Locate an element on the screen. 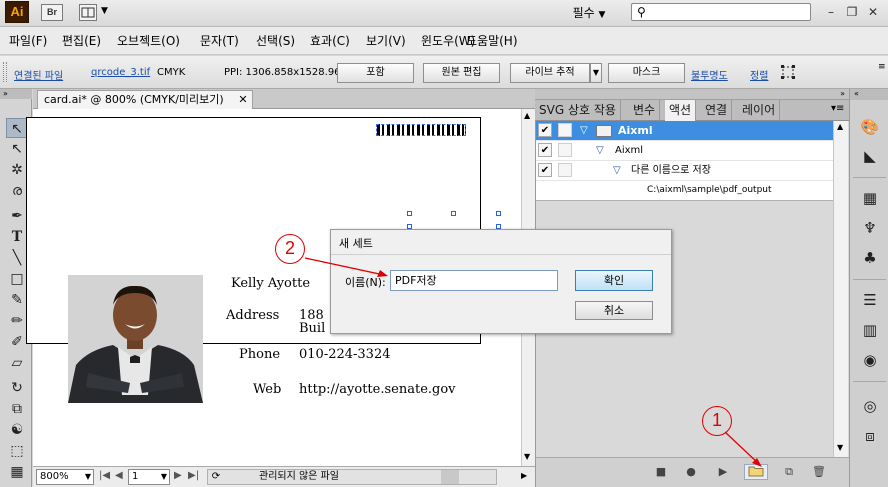  rectangle-tool-icon: □ is located at coordinates (17, 279).